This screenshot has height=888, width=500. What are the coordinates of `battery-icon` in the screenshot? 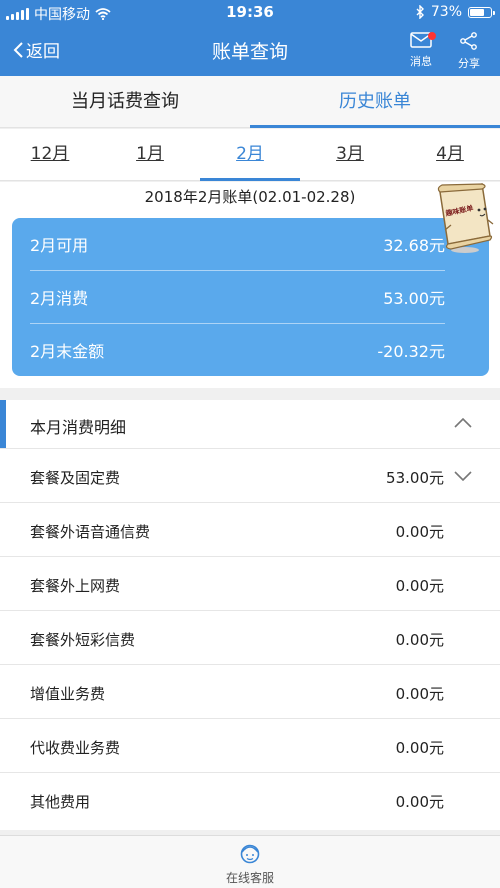 It's located at (481, 12).